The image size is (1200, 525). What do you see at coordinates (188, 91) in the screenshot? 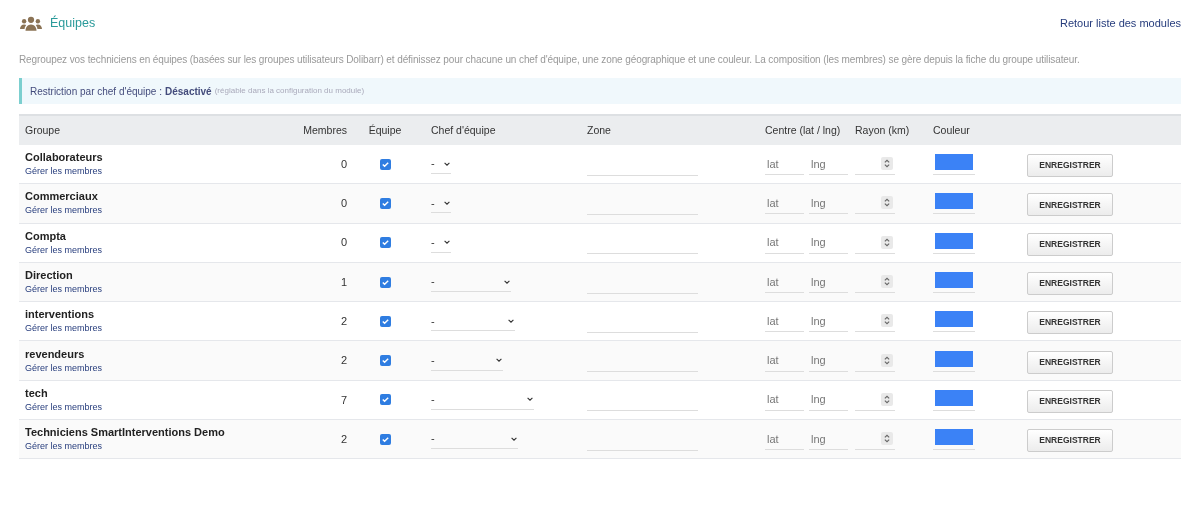
I see `notice-value: Désactivé` at bounding box center [188, 91].